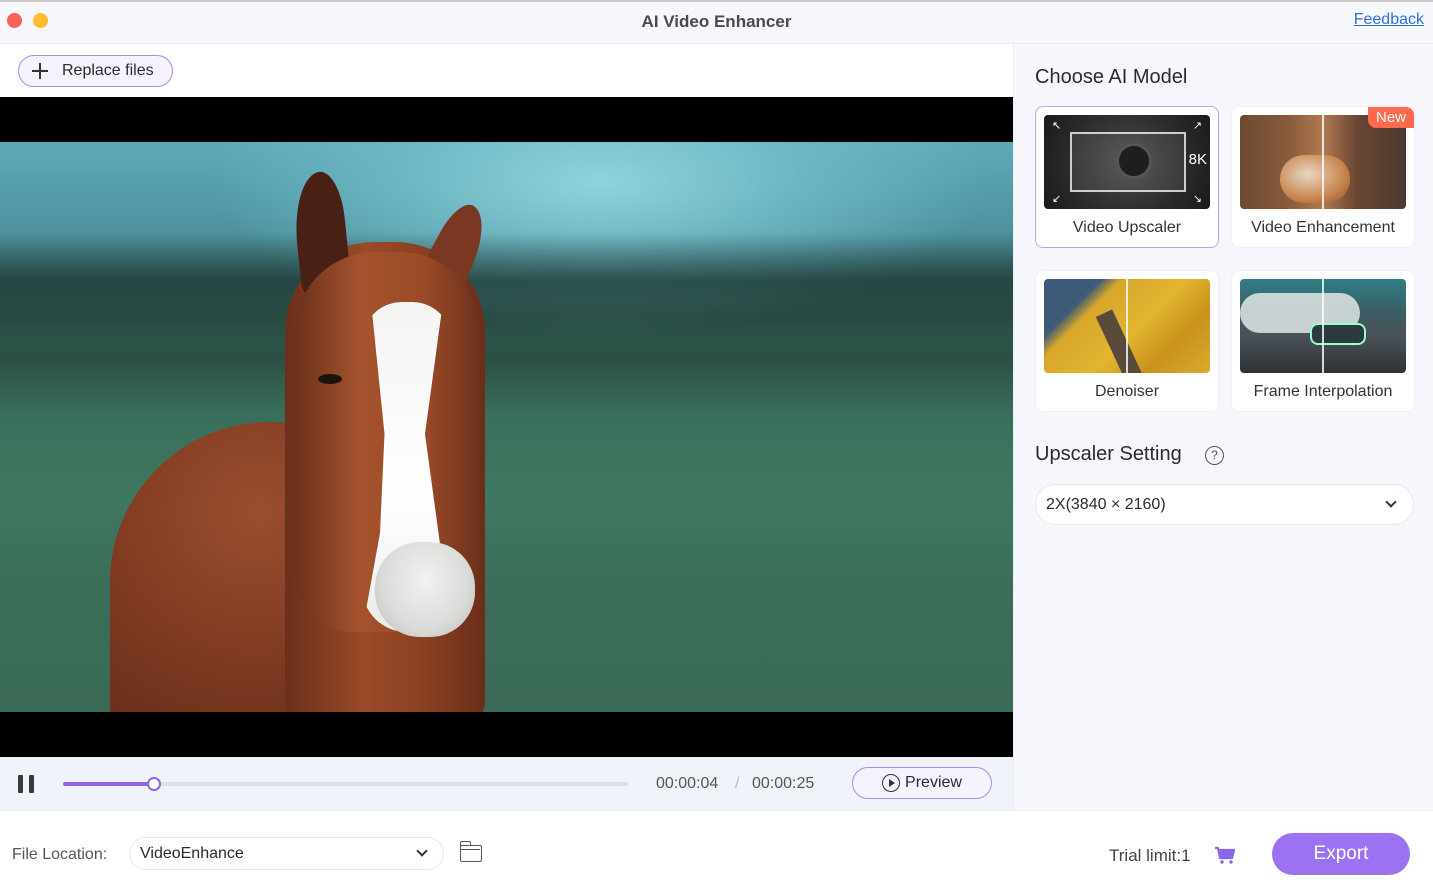 Image resolution: width=1433 pixels, height=896 pixels. Describe the element at coordinates (1108, 454) in the screenshot. I see `upscaler-setting-title: Upscaler Setting` at that location.